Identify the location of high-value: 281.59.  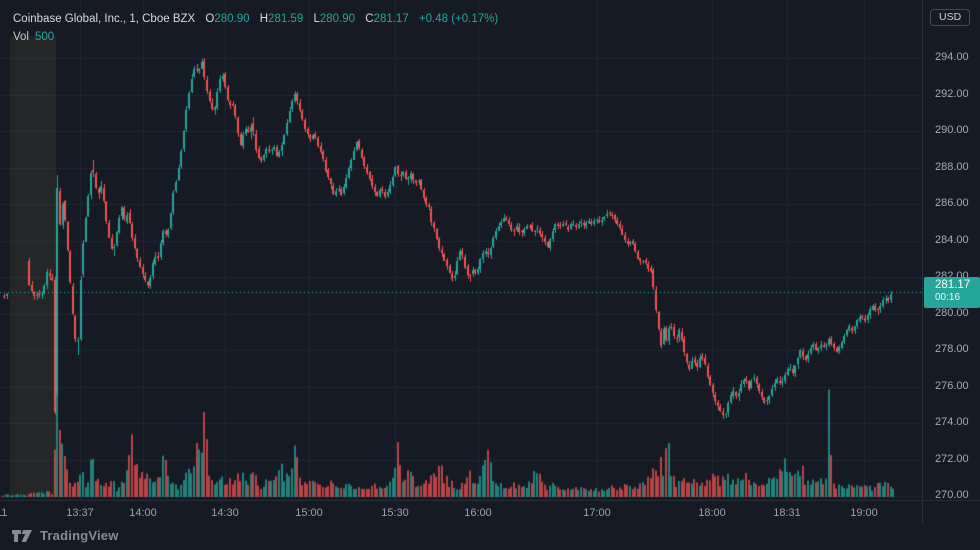
(286, 19).